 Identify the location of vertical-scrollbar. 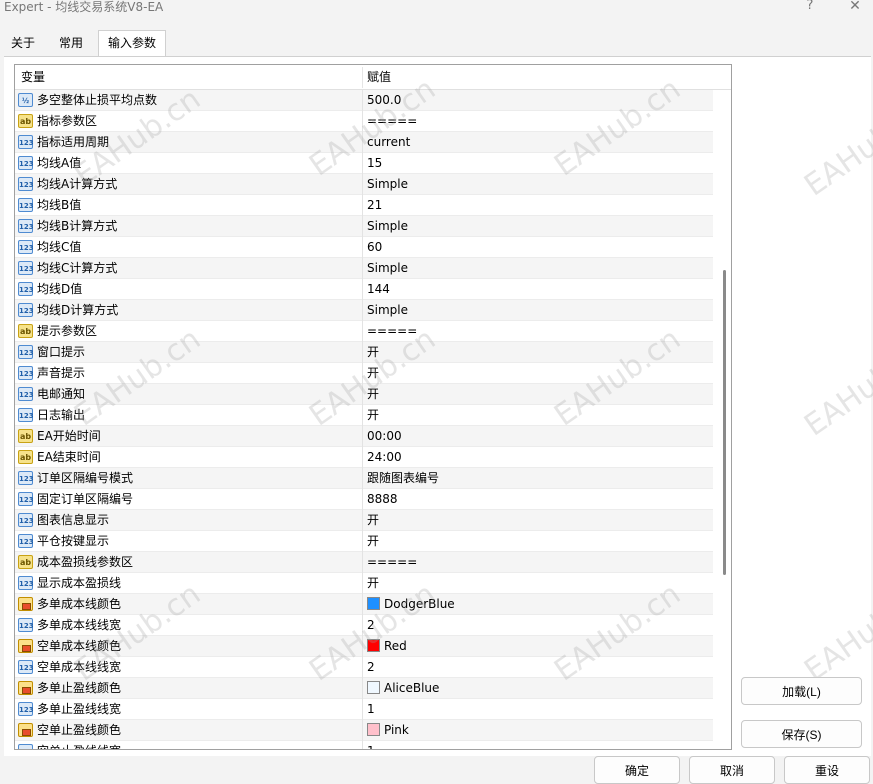
(724, 407).